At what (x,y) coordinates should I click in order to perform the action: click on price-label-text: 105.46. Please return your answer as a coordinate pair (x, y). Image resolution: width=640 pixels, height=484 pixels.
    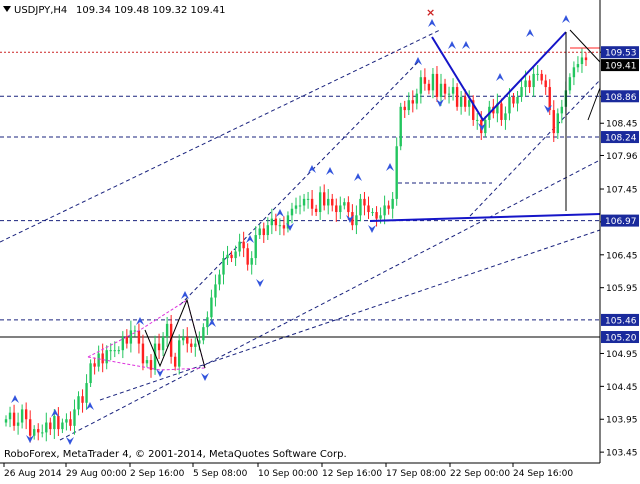
    Looking at the image, I should click on (621, 321).